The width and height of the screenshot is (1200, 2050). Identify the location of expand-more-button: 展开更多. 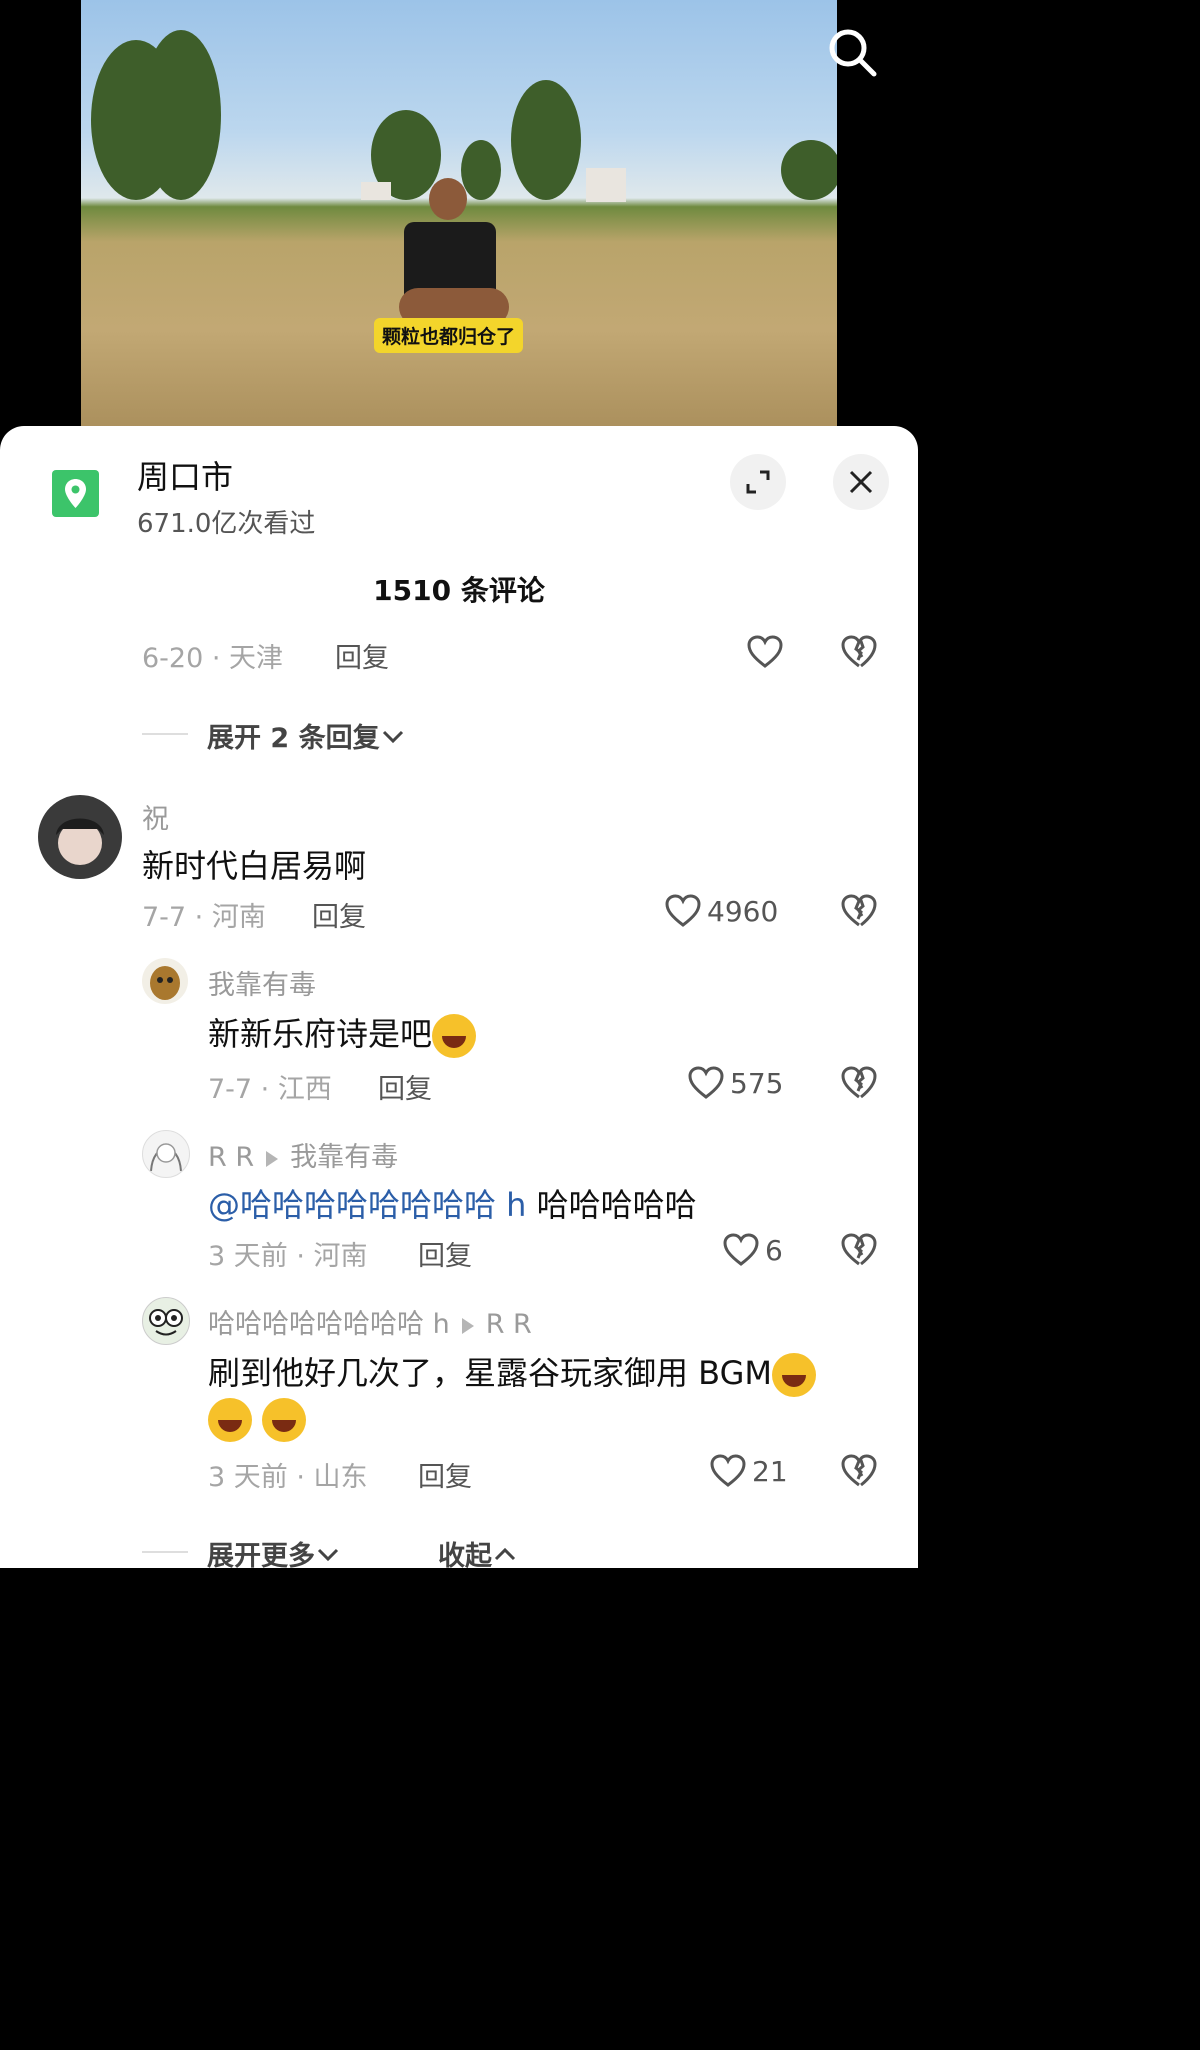
(274, 1553).